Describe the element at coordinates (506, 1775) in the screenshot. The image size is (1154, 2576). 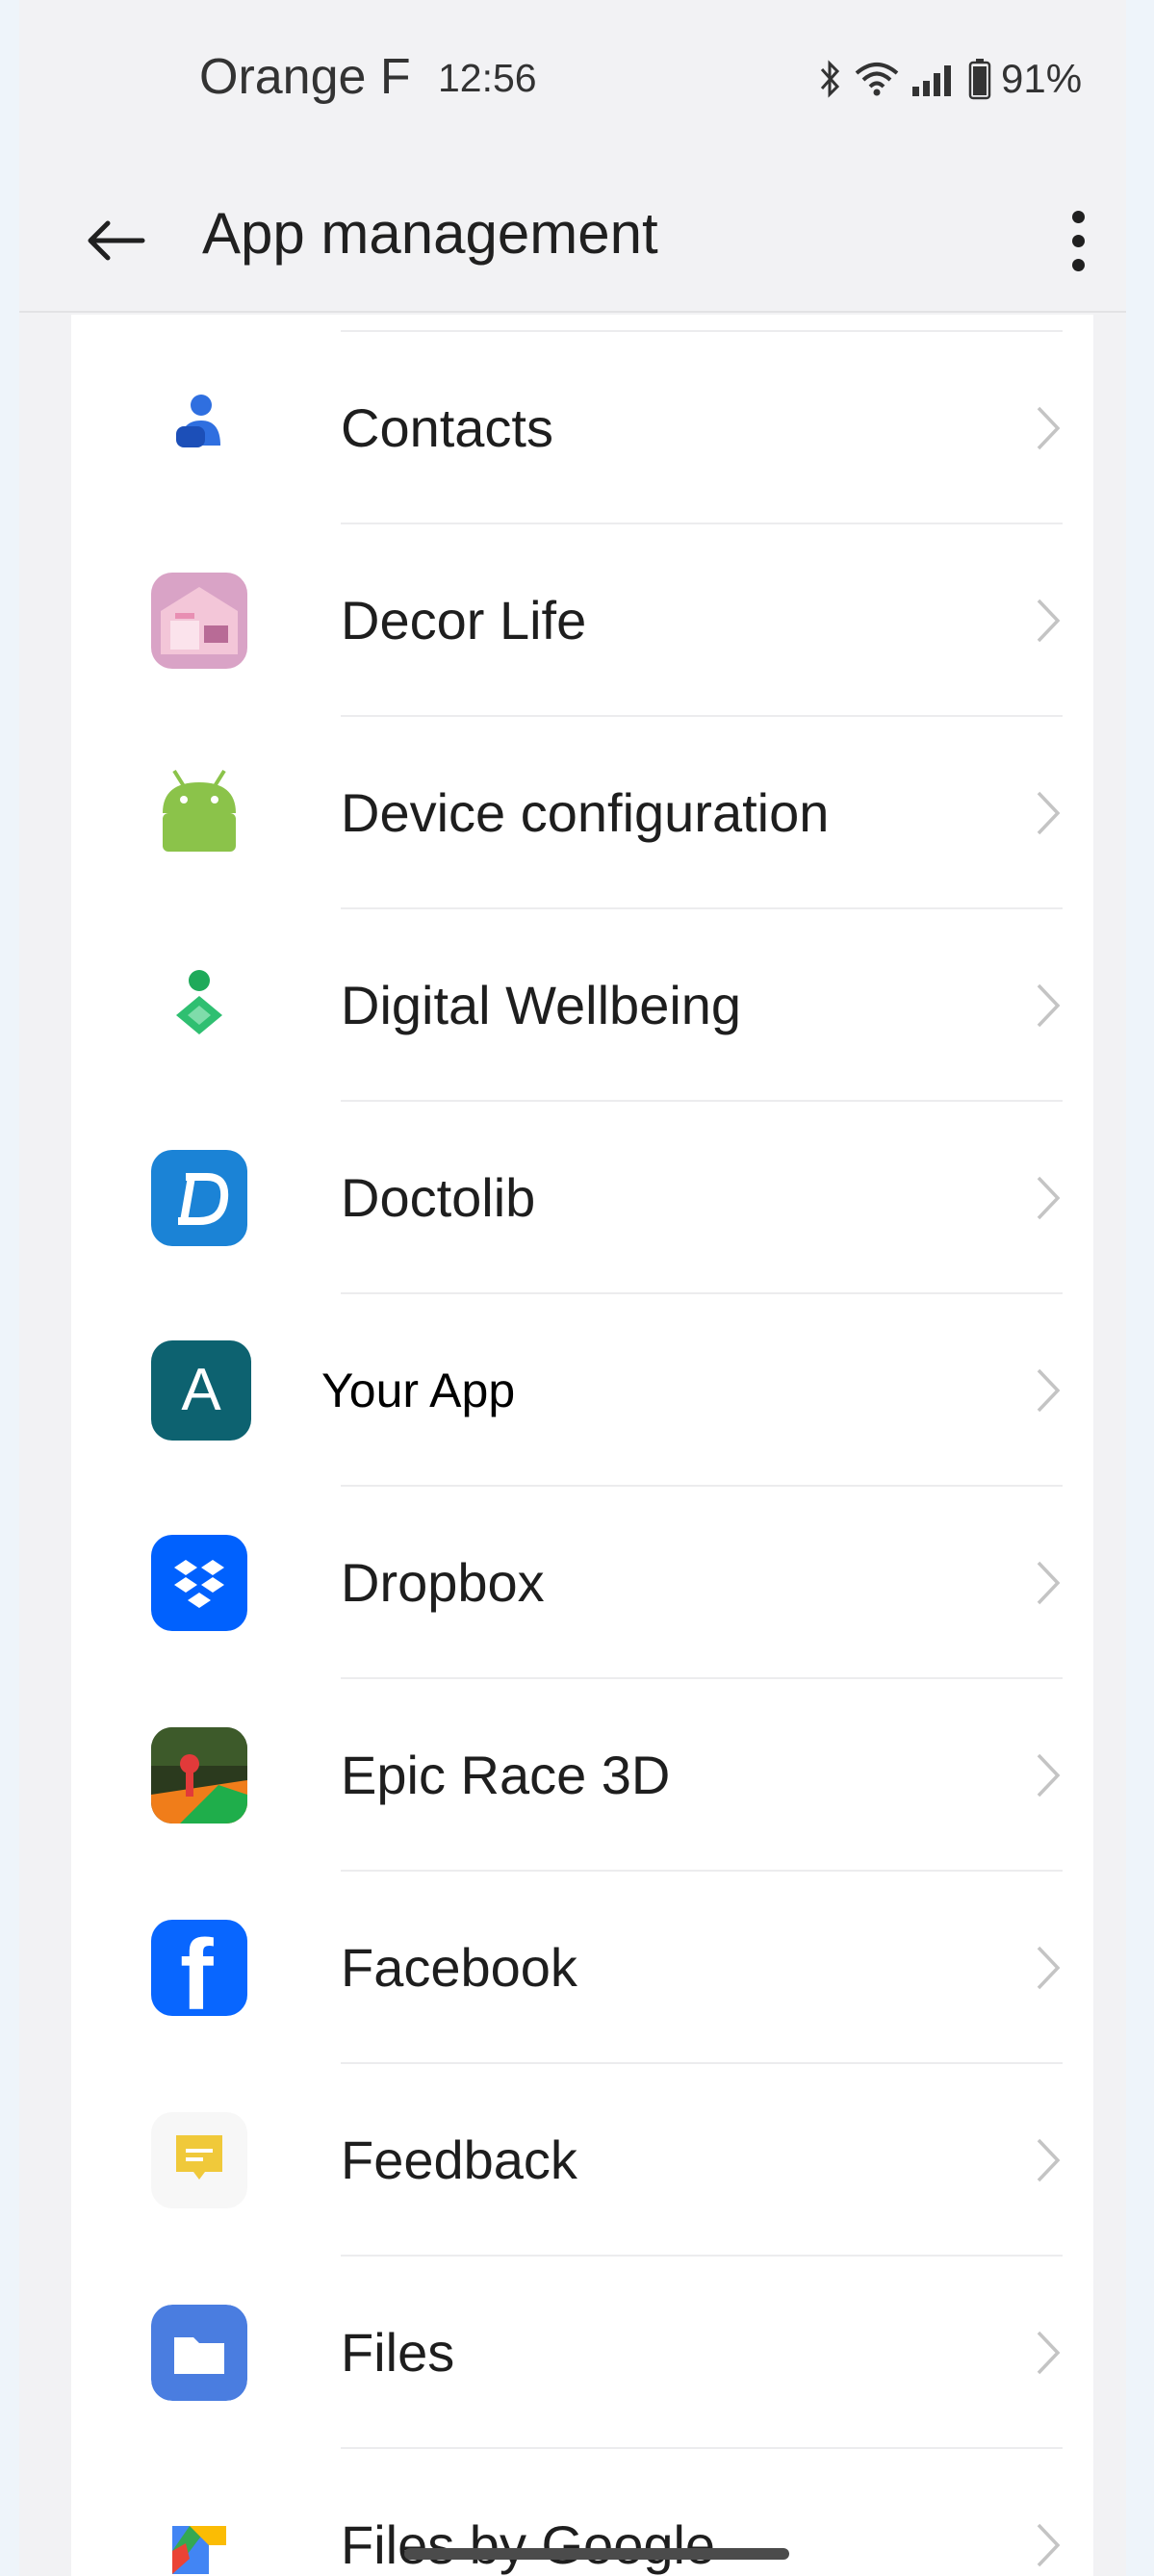
I see `app-name: Epic Race 3D` at that location.